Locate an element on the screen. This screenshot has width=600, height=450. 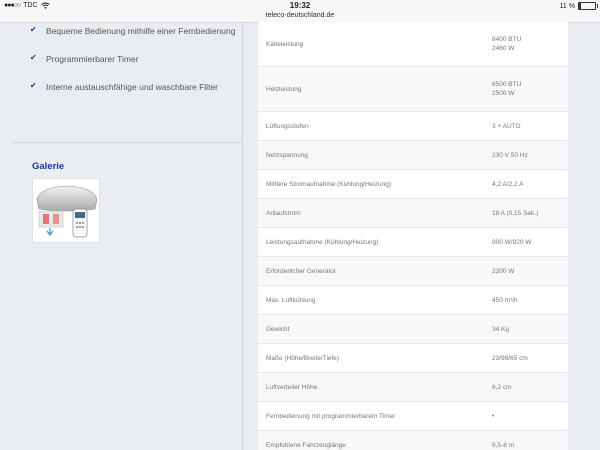
status-right: 11 % is located at coordinates (578, 6).